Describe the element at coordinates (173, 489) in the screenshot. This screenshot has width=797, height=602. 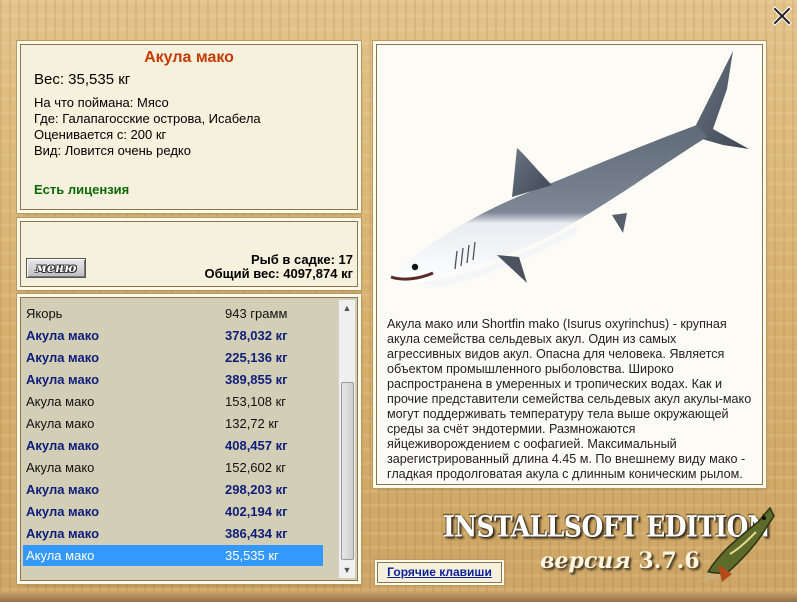
I see `list-item: Акула мако 298,203 кг` at that location.